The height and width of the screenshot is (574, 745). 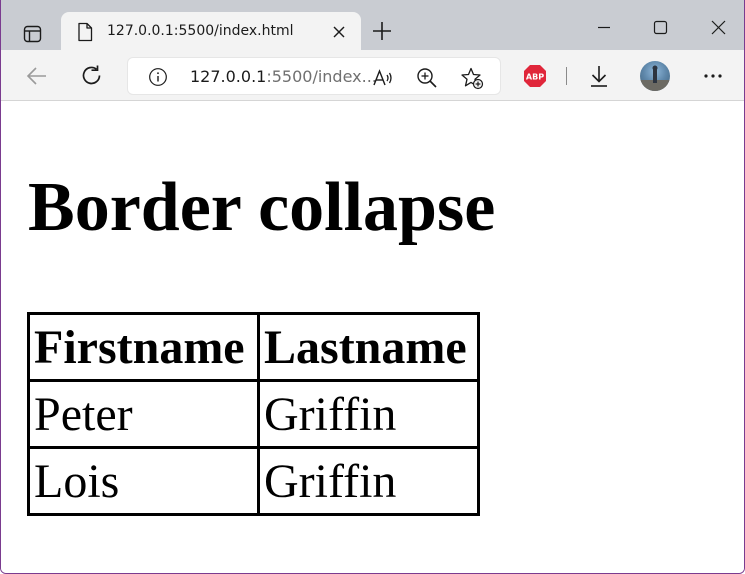 I want to click on toolbar-divider, so click(x=566, y=76).